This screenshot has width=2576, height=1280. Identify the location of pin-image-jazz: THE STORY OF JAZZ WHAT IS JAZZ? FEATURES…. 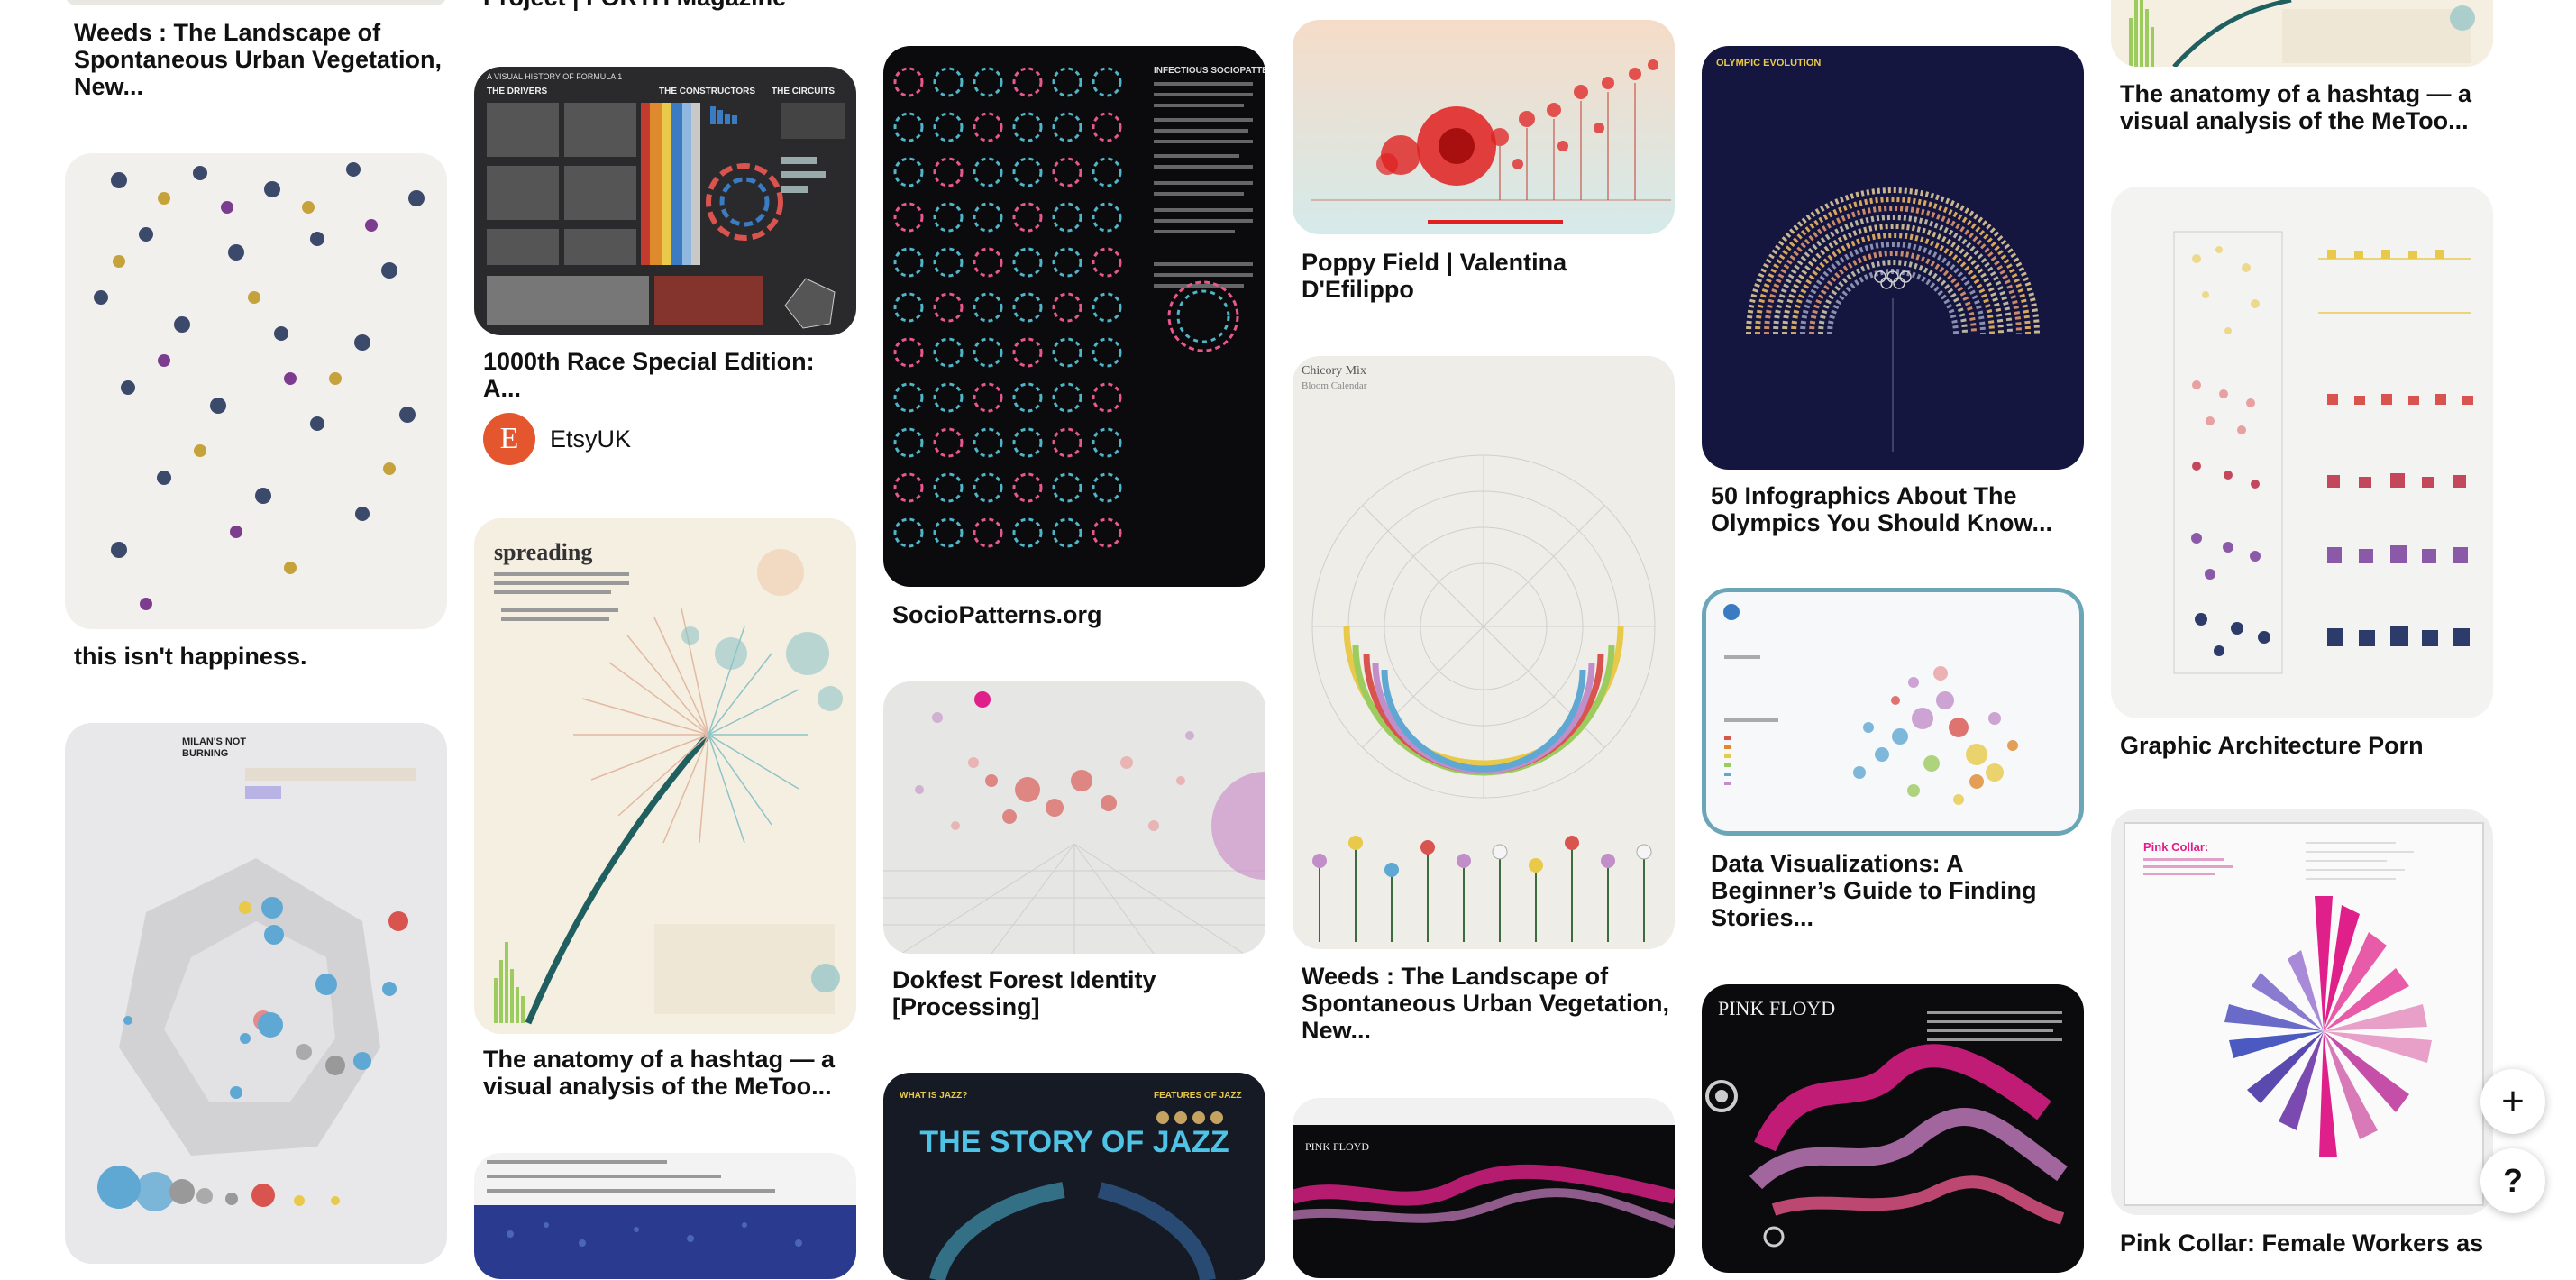
(1074, 1176).